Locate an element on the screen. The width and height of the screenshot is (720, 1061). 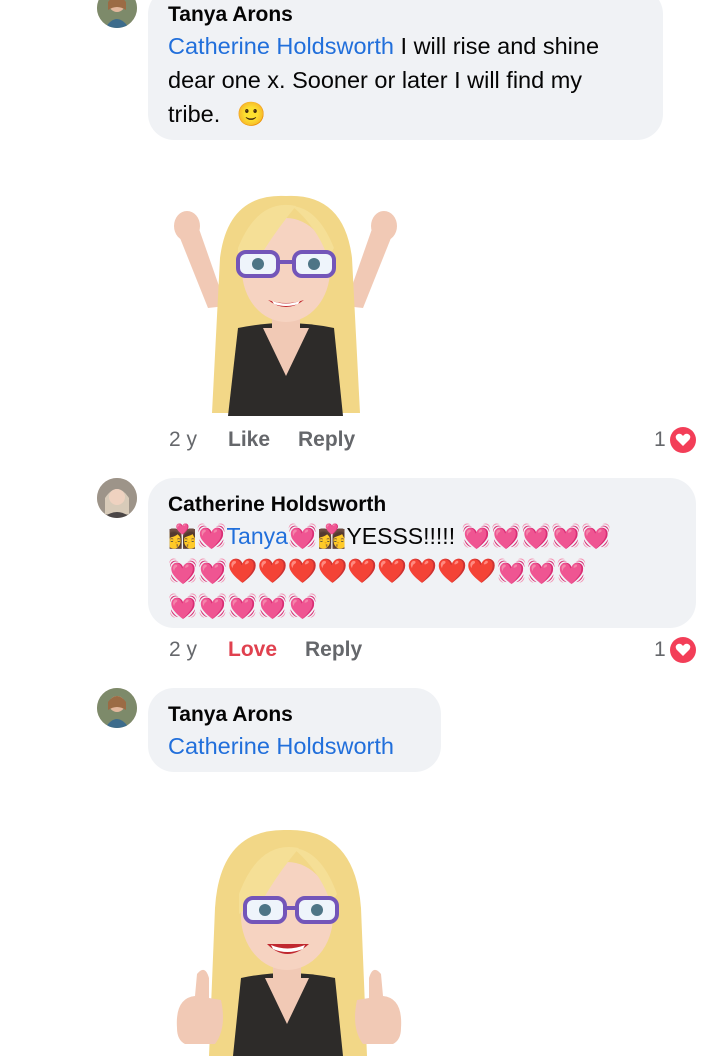
sticker-thumbs-up is located at coordinates (289, 942).